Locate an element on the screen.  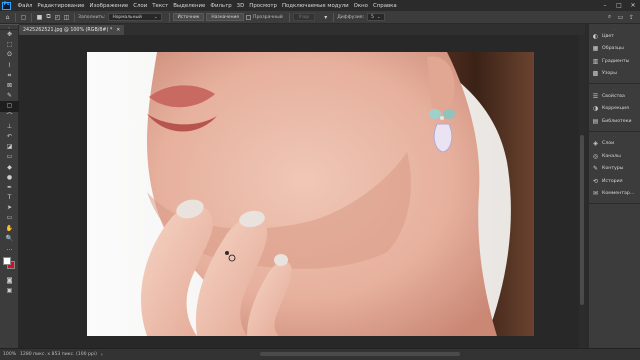
source-button: Источник is located at coordinates (188, 17).